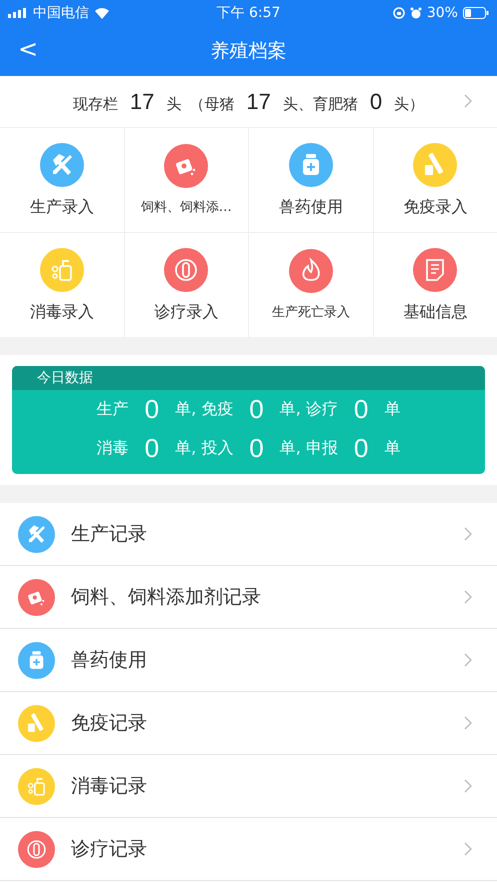  Describe the element at coordinates (398, 12) in the screenshot. I see `rotation-lock-icon` at that location.